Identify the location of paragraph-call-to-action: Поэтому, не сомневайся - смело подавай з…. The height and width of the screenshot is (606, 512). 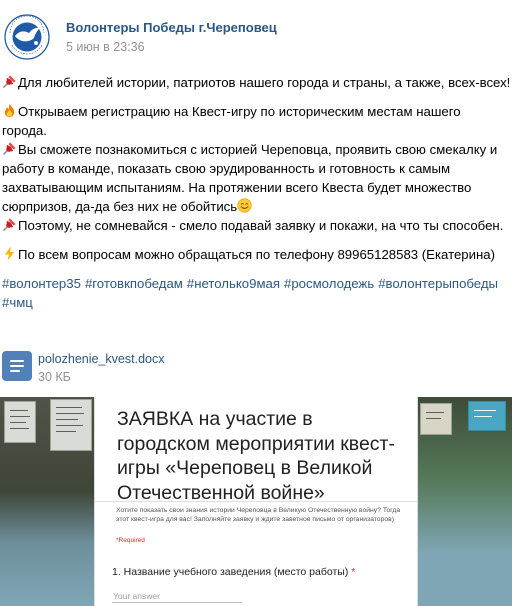
(256, 225).